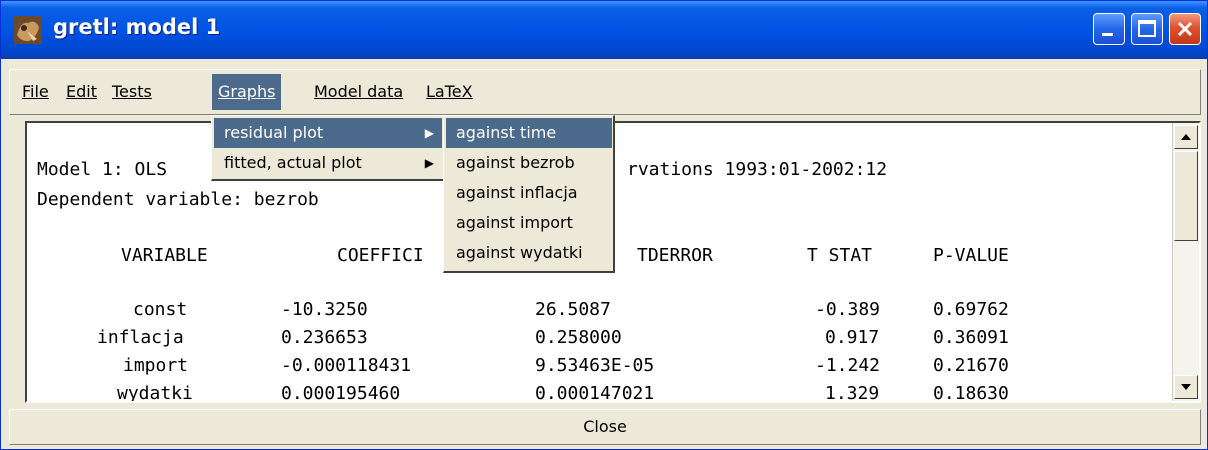 The width and height of the screenshot is (1208, 450). I want to click on graphs-dropdown-menu: residual plot ▶ fitted, actual plot ▶, so click(328, 148).